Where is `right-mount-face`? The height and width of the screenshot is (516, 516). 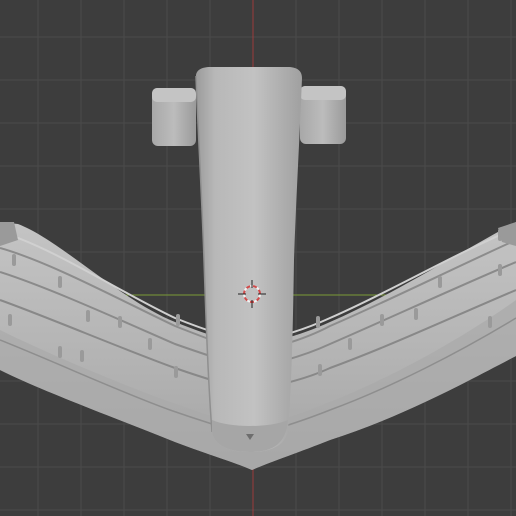
right-mount-face is located at coordinates (323, 93).